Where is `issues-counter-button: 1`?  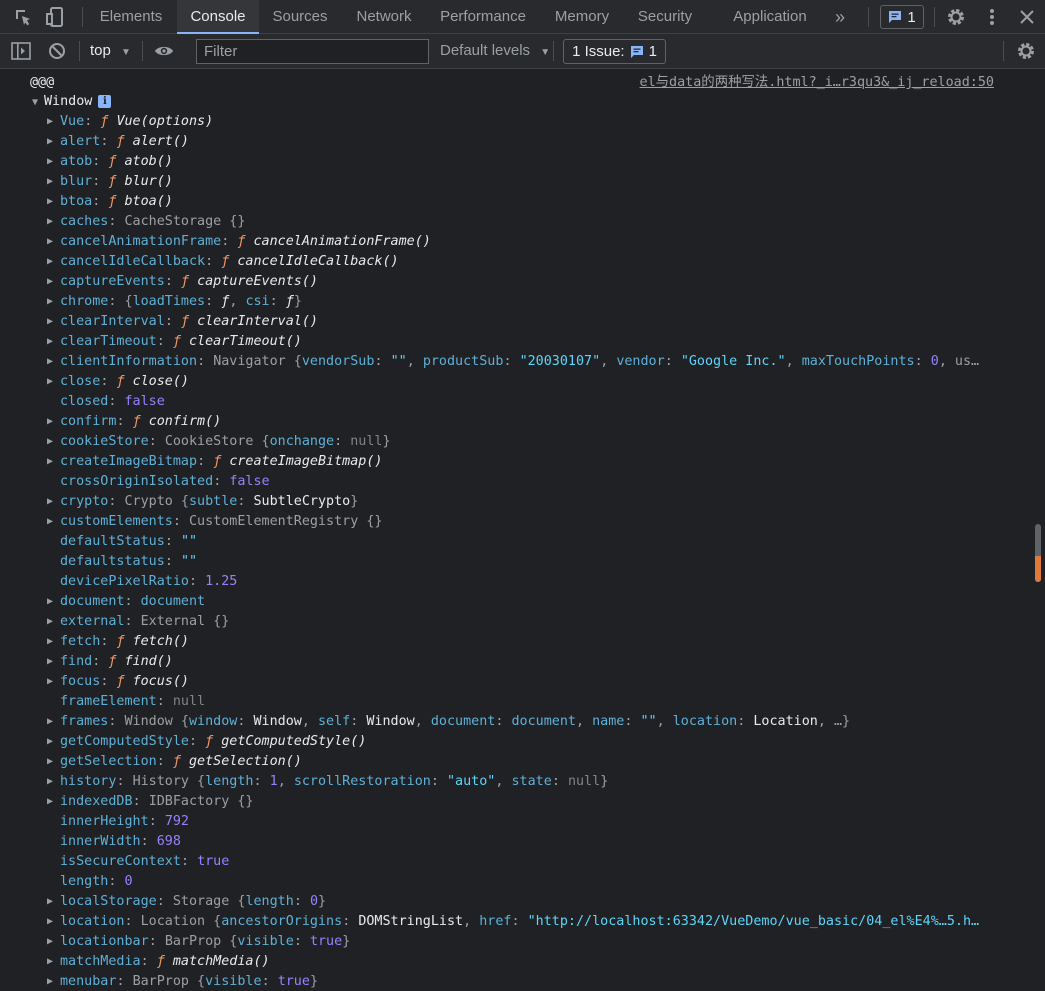 issues-counter-button: 1 is located at coordinates (902, 17).